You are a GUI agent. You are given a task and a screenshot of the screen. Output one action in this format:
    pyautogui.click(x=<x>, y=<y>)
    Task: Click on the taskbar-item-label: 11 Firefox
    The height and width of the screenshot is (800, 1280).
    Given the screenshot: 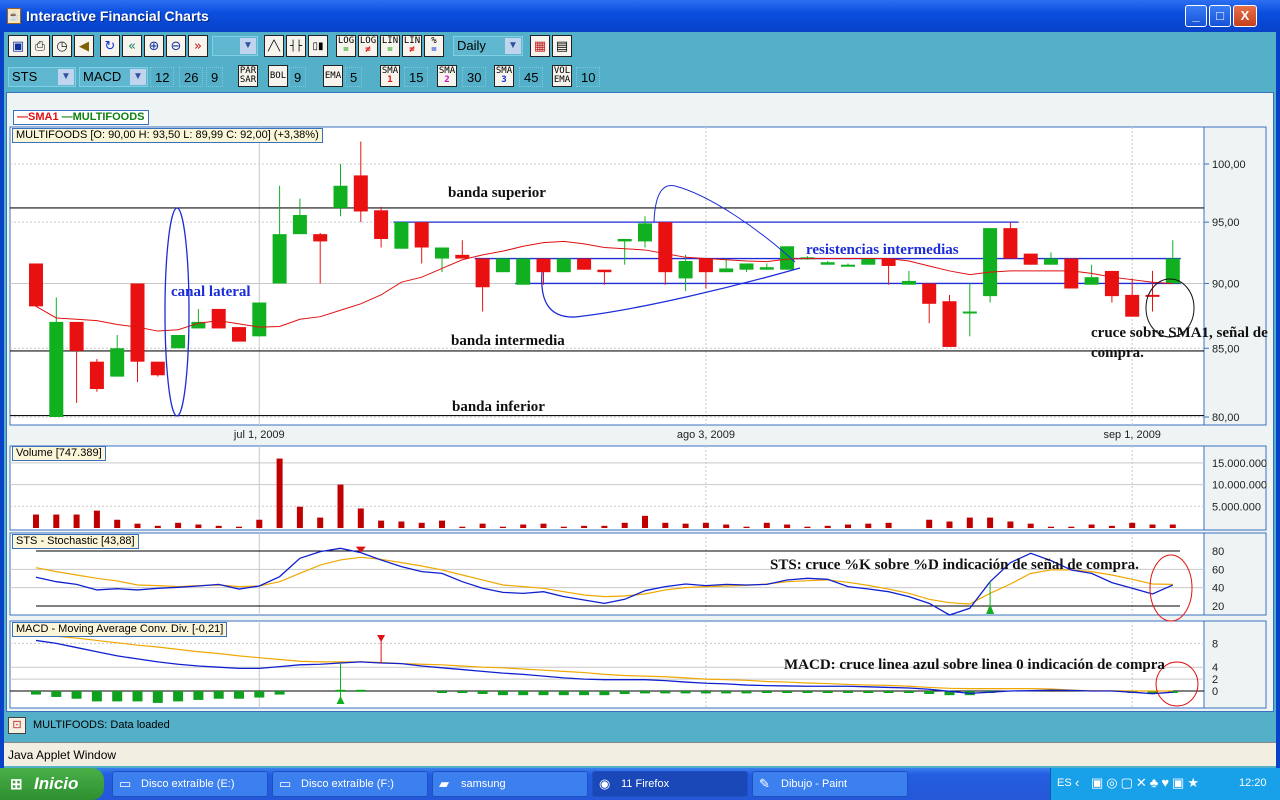 What is the action you would take?
    pyautogui.click(x=645, y=784)
    